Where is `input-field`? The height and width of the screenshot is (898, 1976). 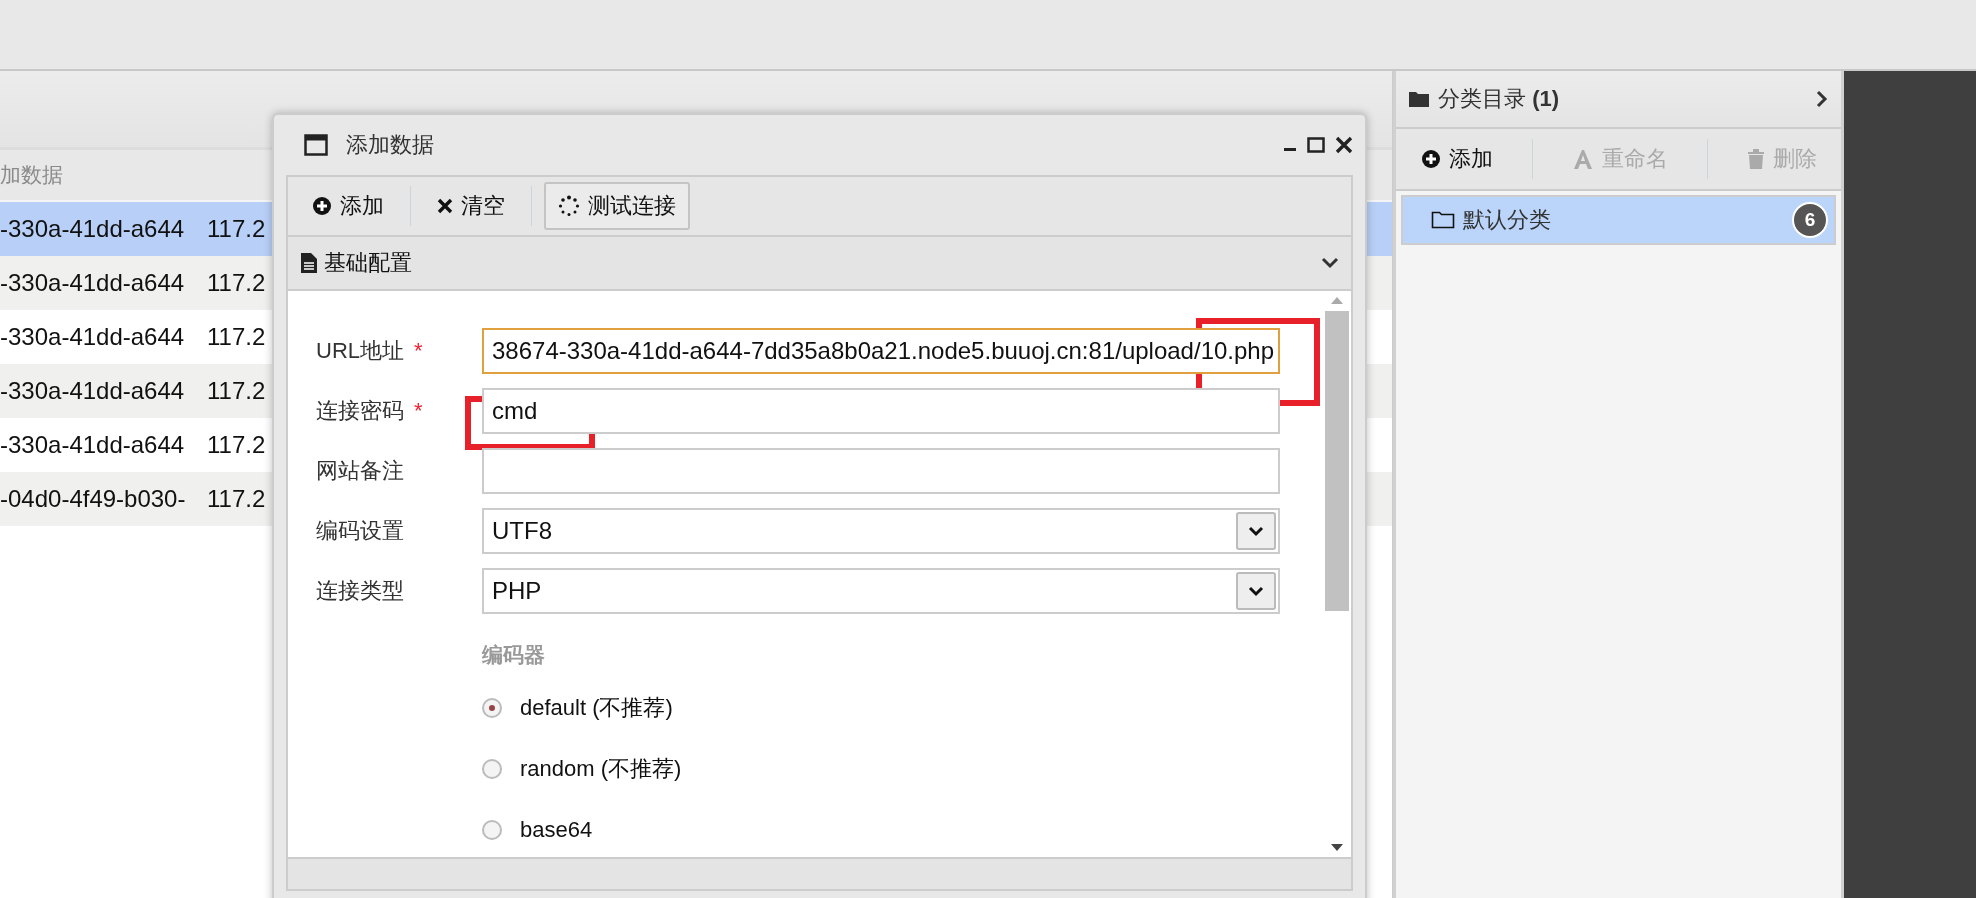
input-field is located at coordinates (881, 471).